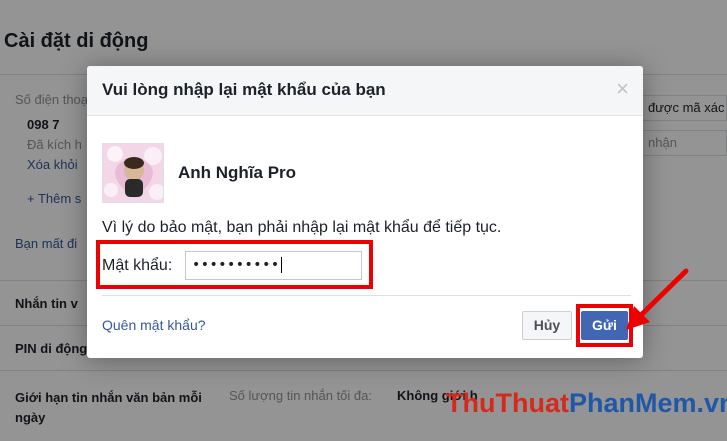 Image resolution: width=727 pixels, height=441 pixels. What do you see at coordinates (711, 403) in the screenshot?
I see `watermark-part-3: .vn` at bounding box center [711, 403].